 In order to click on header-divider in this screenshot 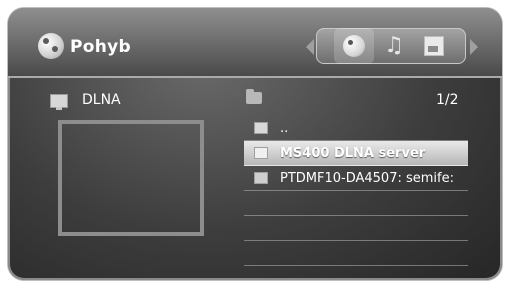, I will do `click(255, 77)`.